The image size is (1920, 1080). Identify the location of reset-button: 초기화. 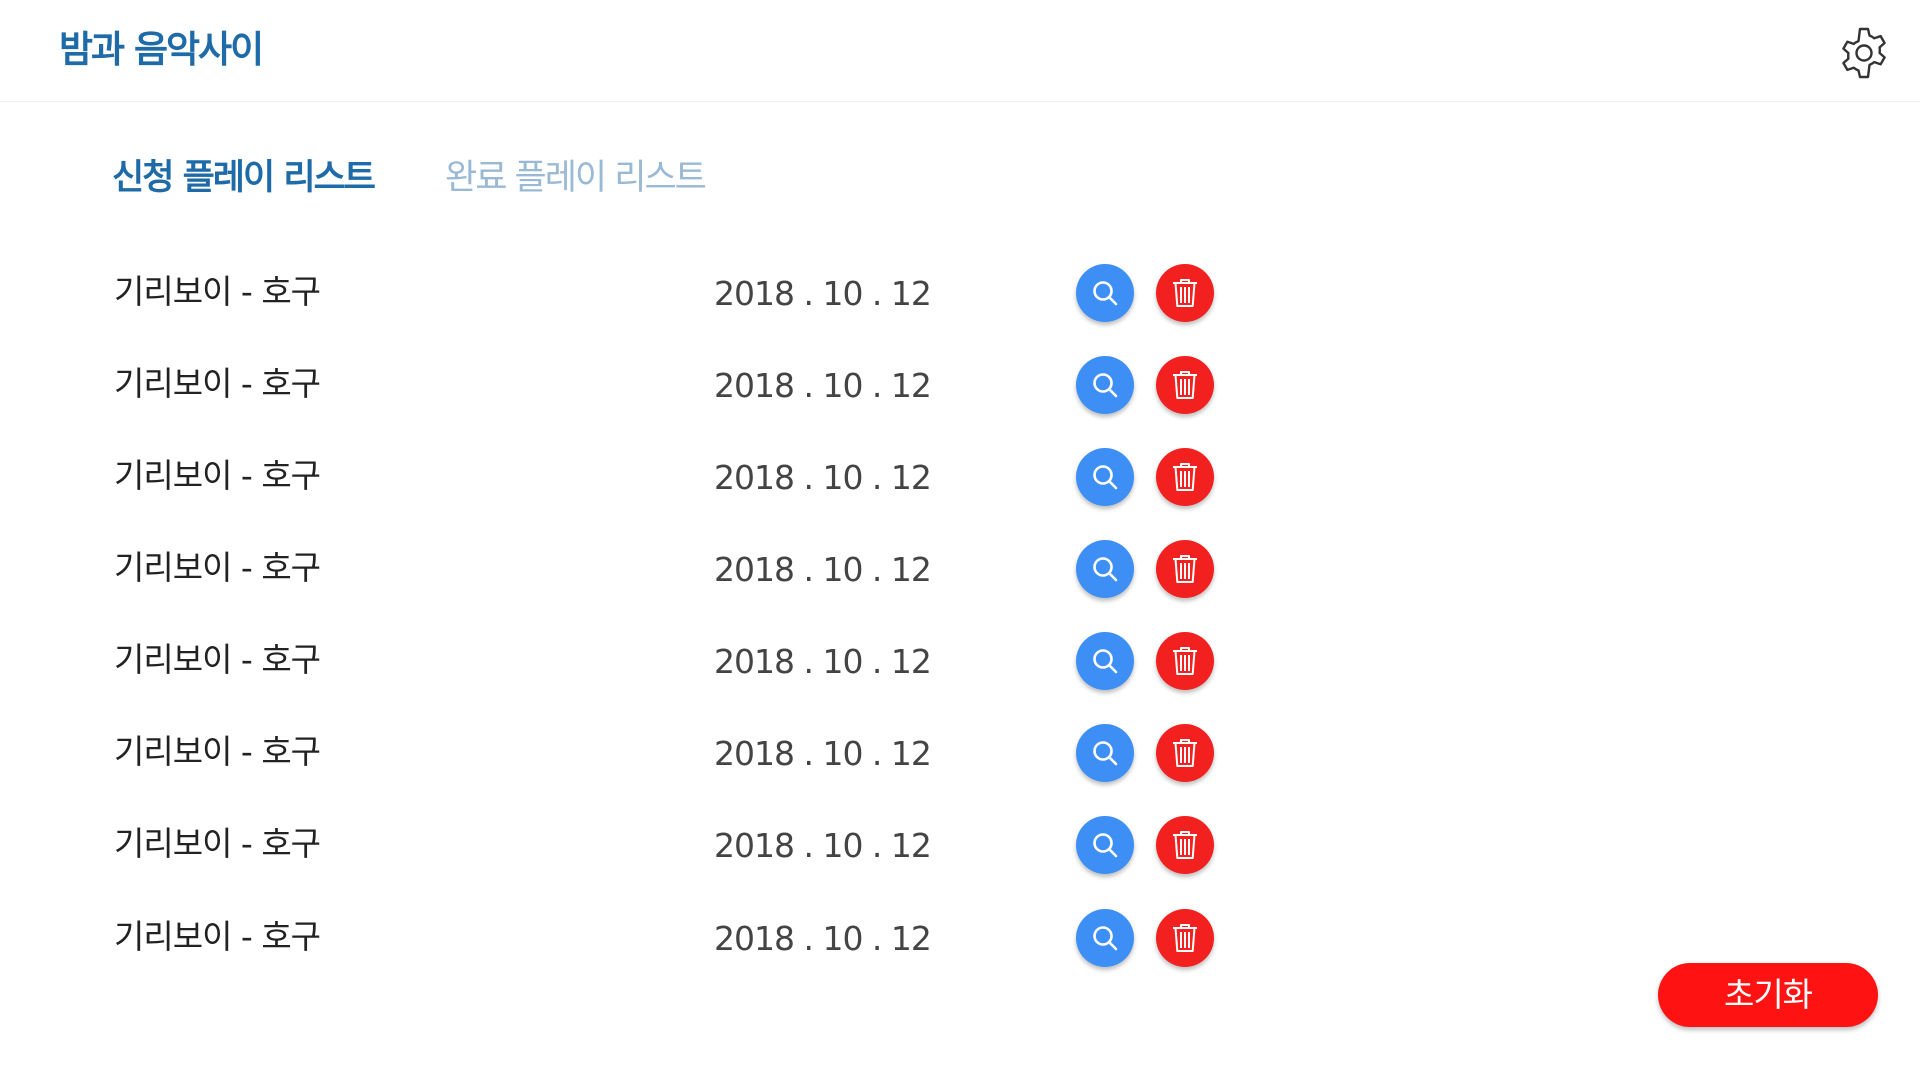
(1768, 995).